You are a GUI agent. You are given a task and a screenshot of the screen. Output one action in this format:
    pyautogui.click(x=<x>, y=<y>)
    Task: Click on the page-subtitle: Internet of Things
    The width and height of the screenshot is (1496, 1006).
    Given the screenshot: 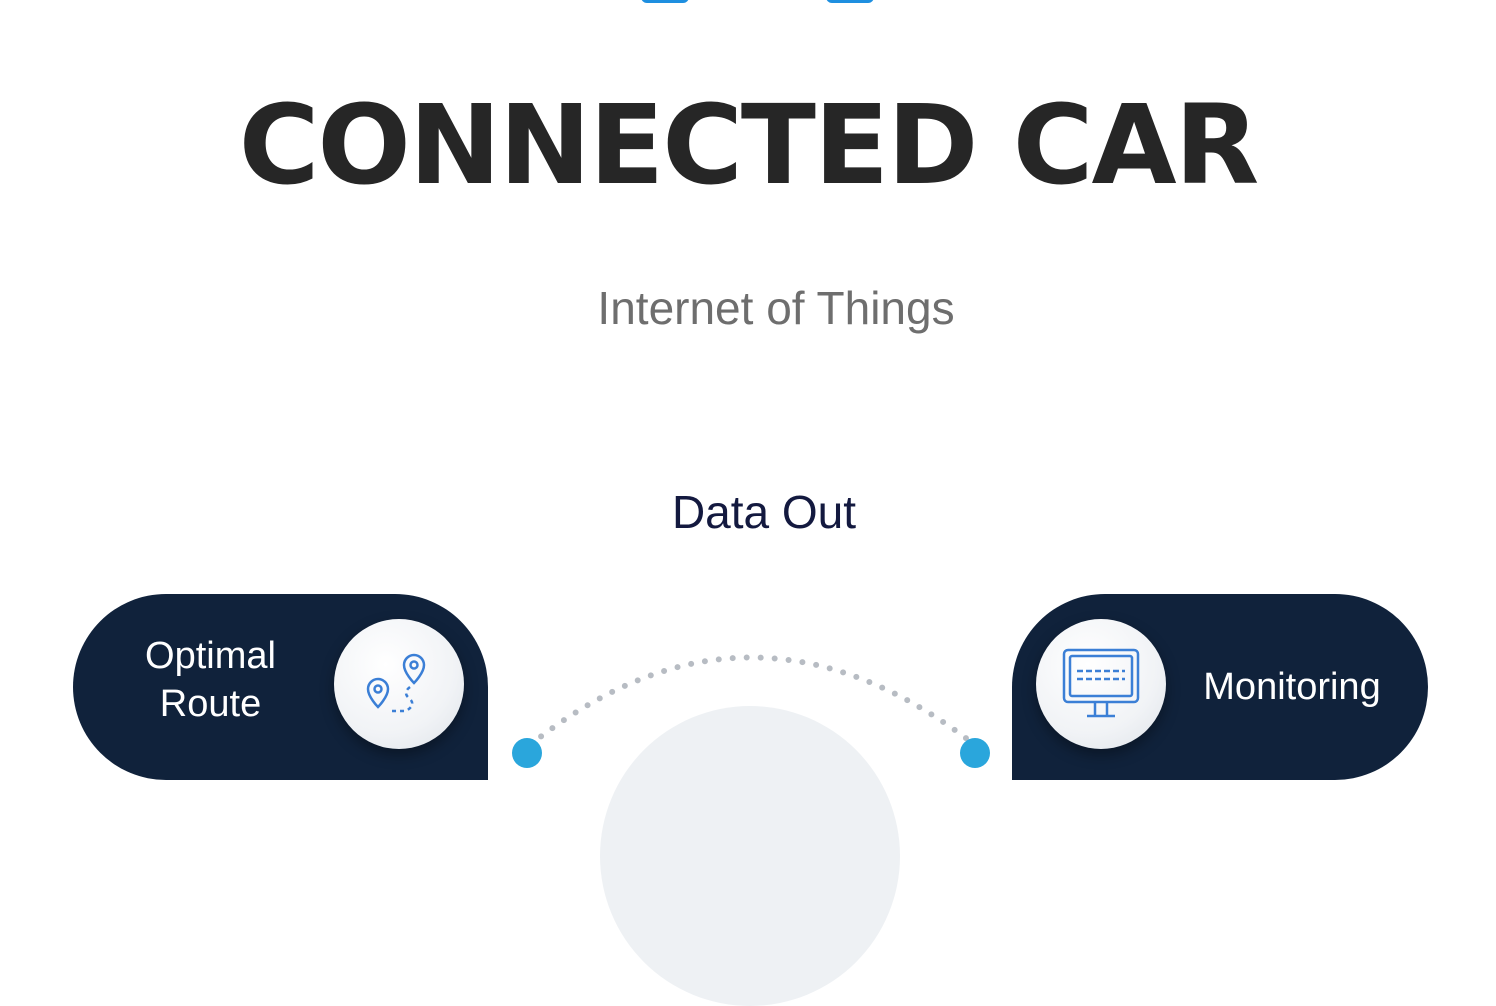 What is the action you would take?
    pyautogui.click(x=776, y=308)
    